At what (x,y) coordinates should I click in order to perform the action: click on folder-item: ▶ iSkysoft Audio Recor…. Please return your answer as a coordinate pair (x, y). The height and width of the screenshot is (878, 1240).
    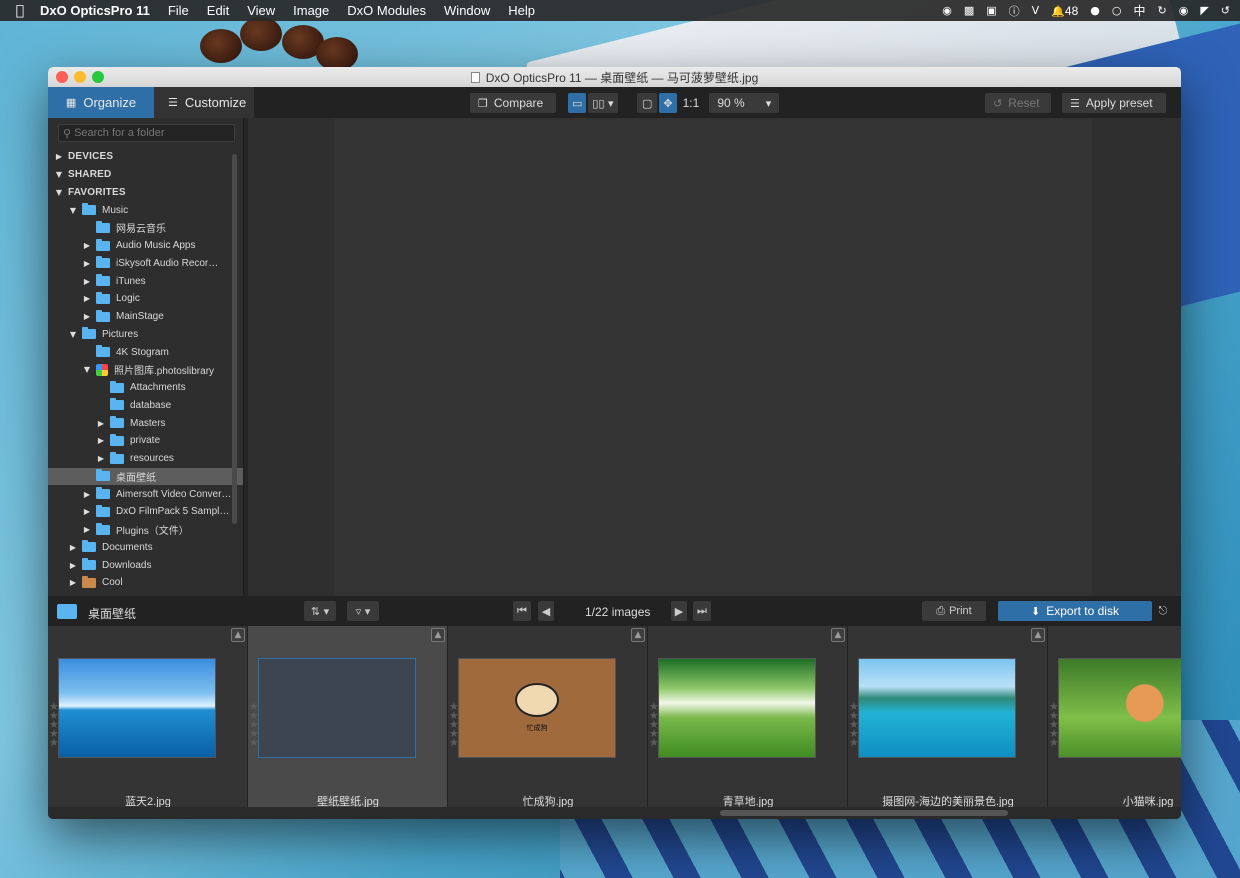
    Looking at the image, I should click on (145, 264).